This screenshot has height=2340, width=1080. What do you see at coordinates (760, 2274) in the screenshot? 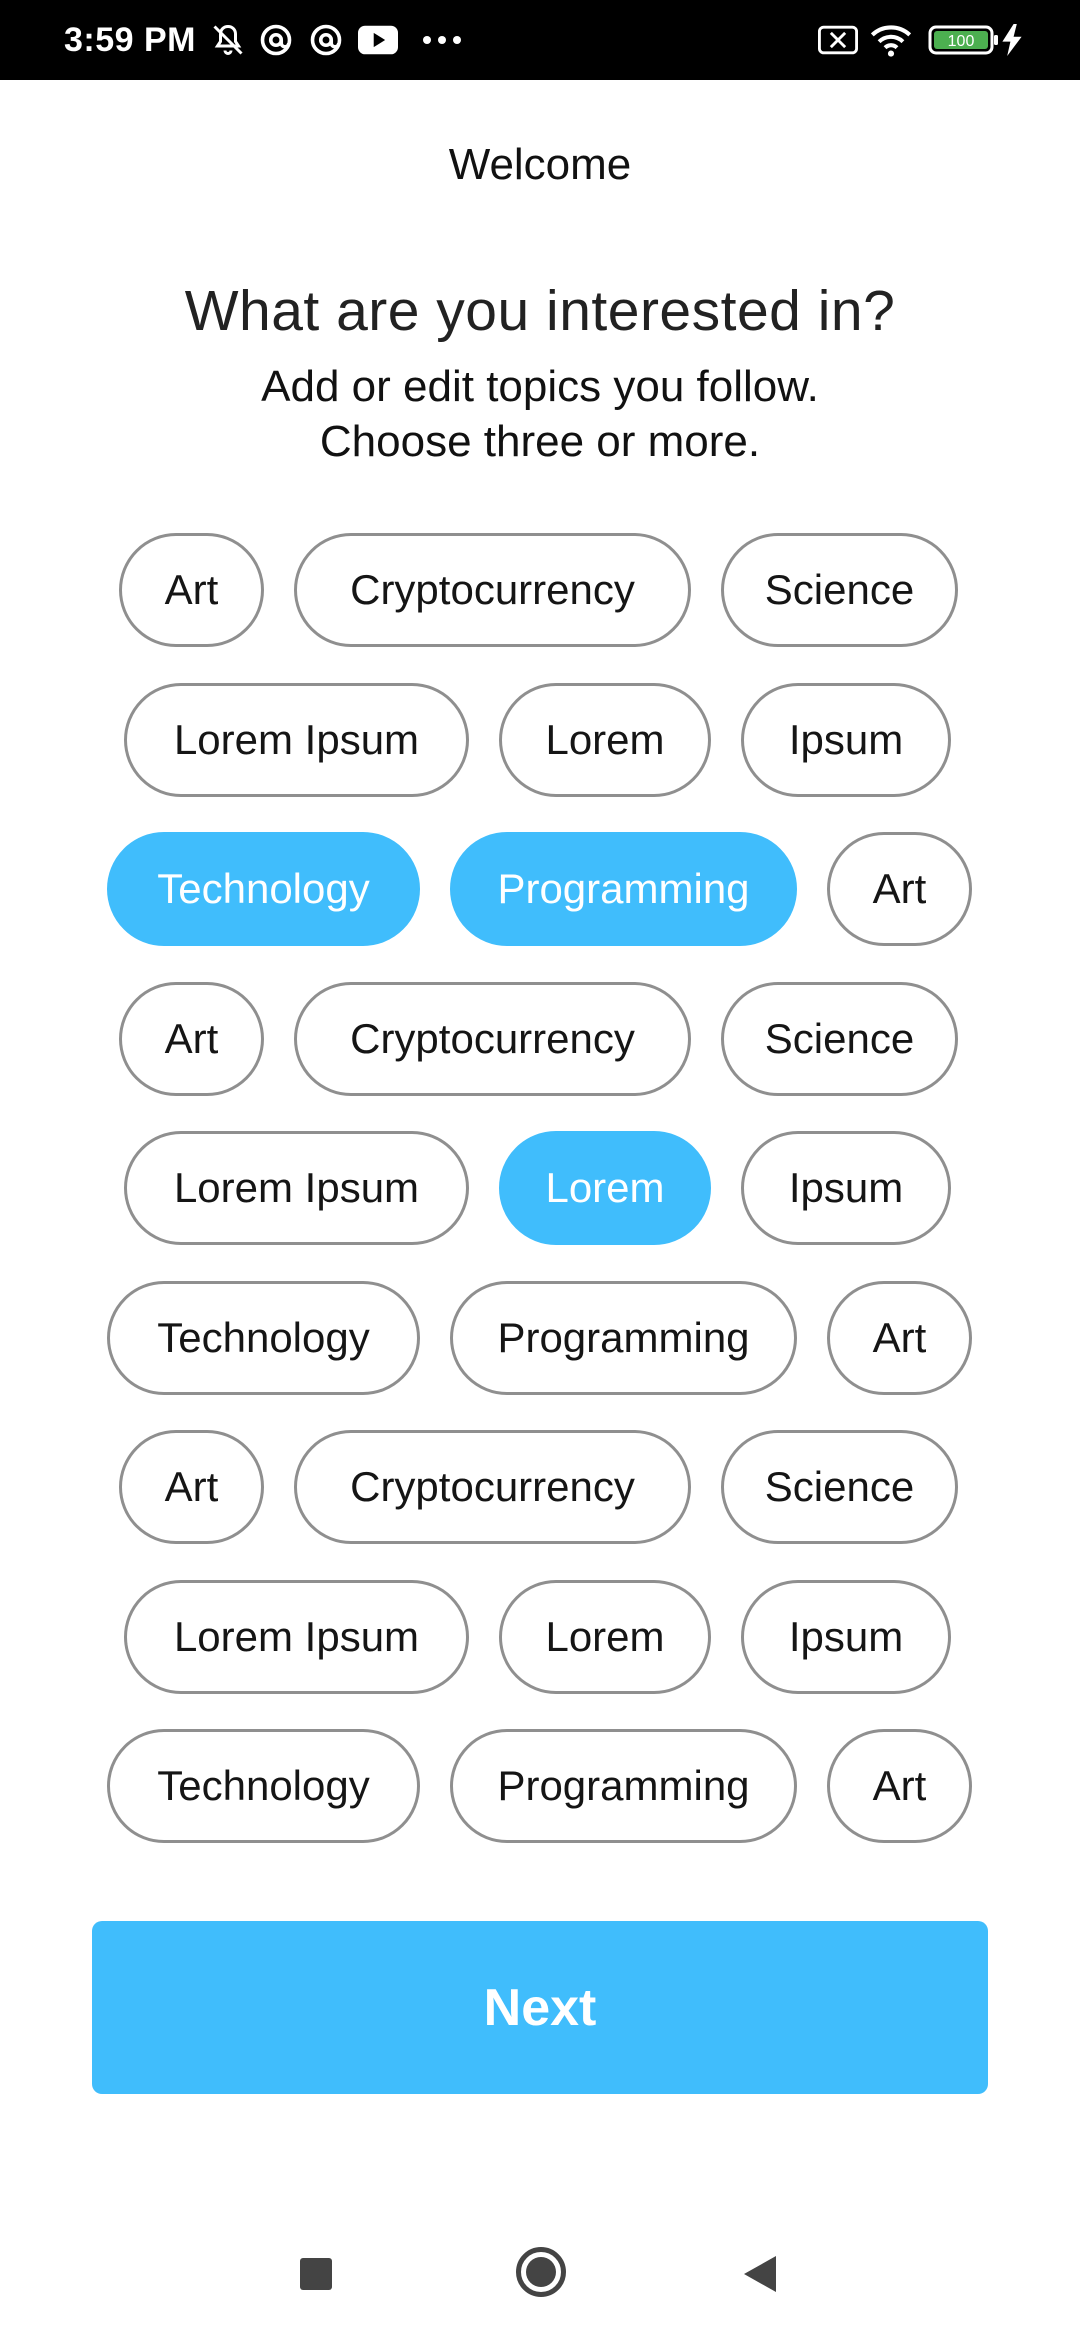
I see `back-icon` at bounding box center [760, 2274].